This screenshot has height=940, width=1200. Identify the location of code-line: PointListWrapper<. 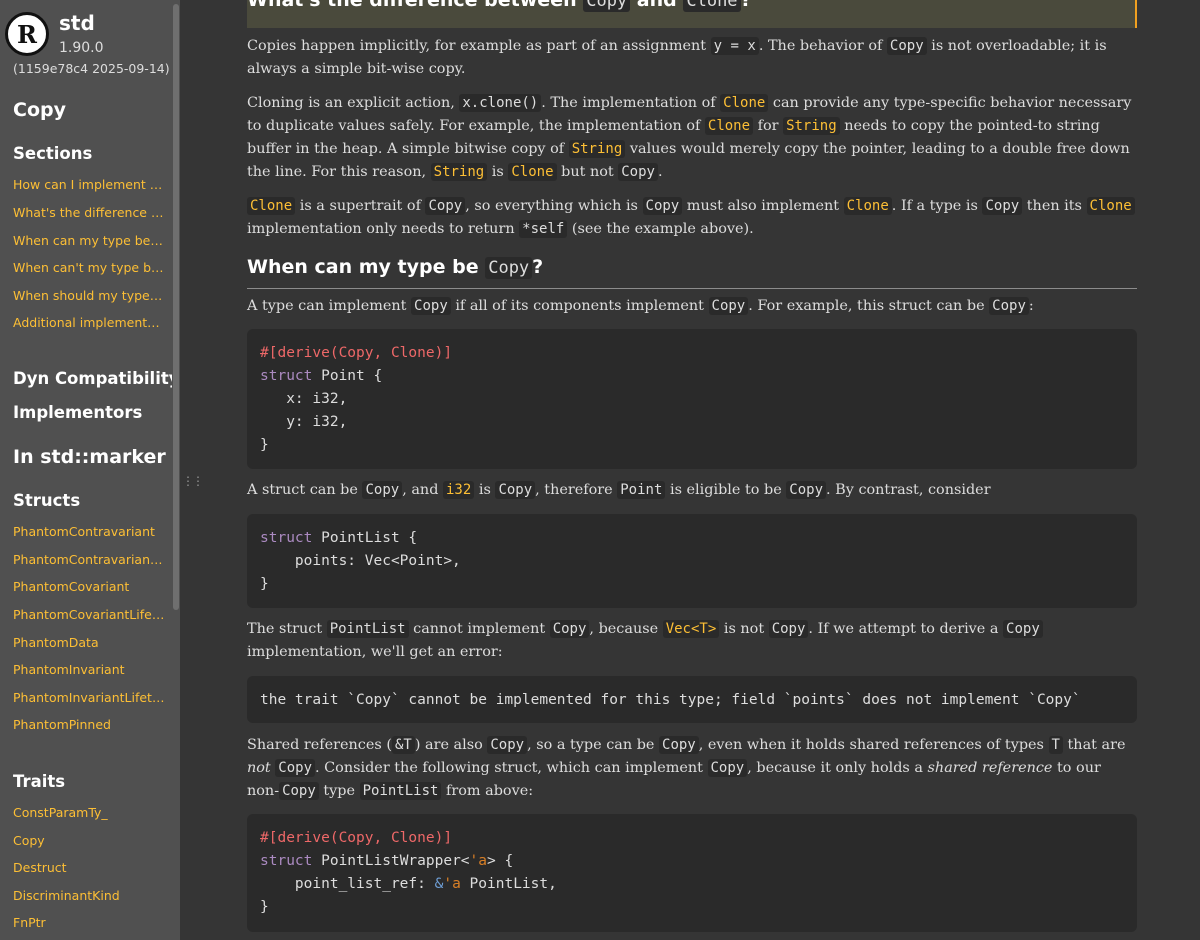
(391, 861).